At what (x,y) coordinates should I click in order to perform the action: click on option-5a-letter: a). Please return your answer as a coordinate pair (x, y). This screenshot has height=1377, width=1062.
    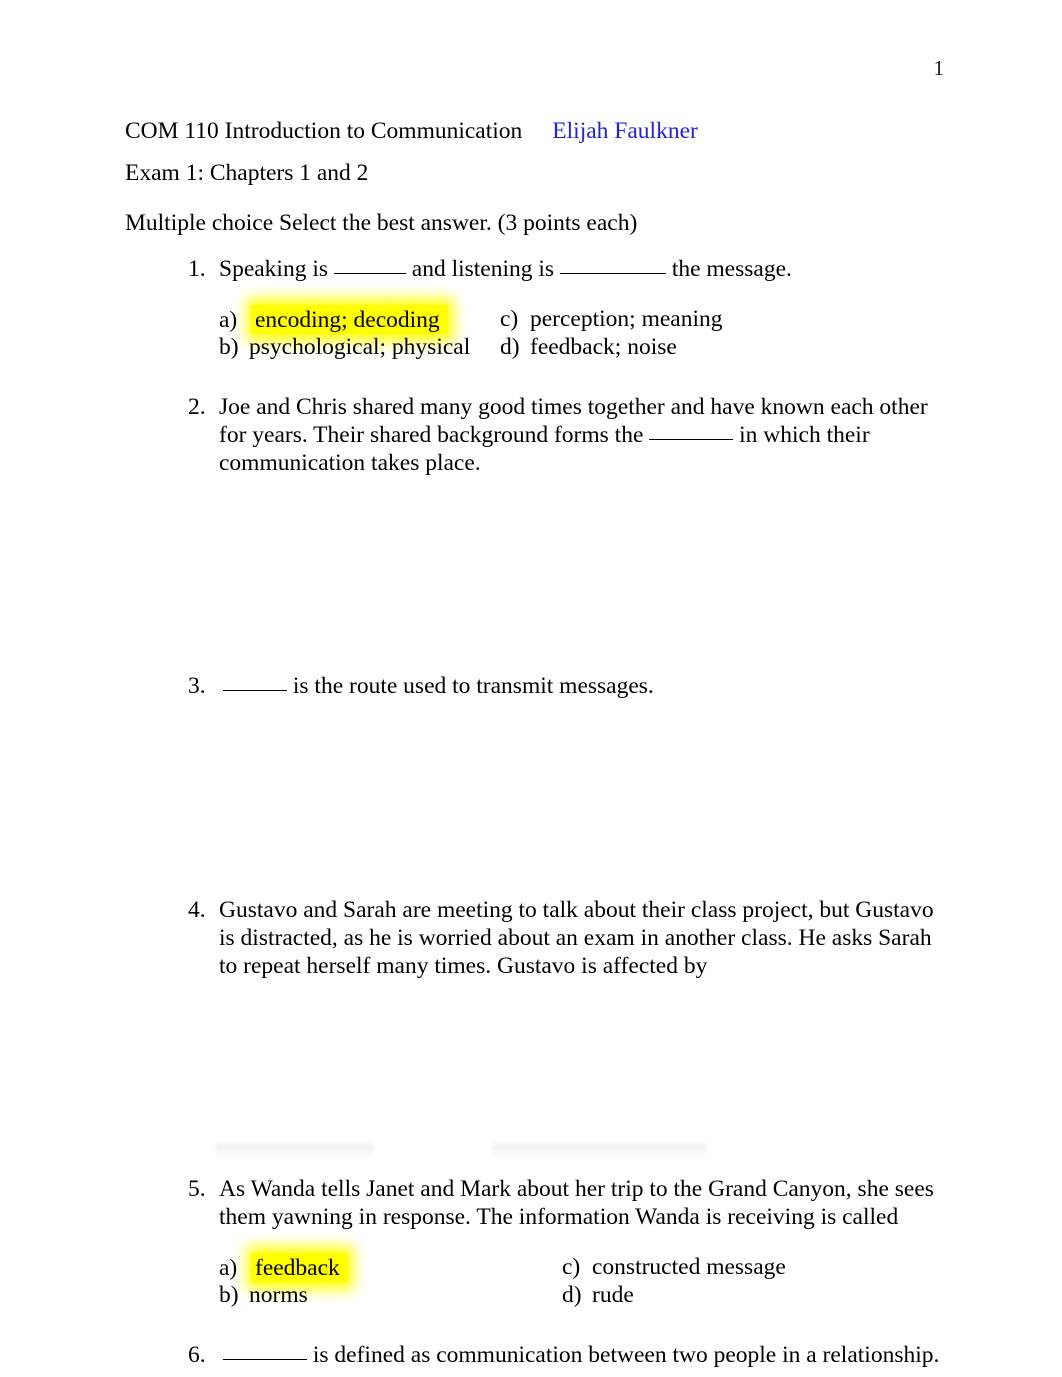
    Looking at the image, I should click on (228, 1268).